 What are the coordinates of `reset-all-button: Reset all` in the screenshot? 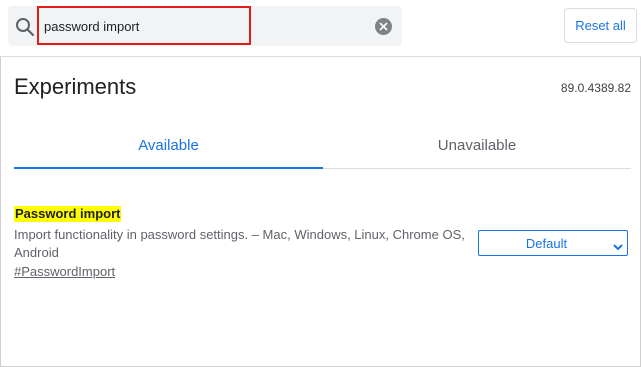 It's located at (600, 25).